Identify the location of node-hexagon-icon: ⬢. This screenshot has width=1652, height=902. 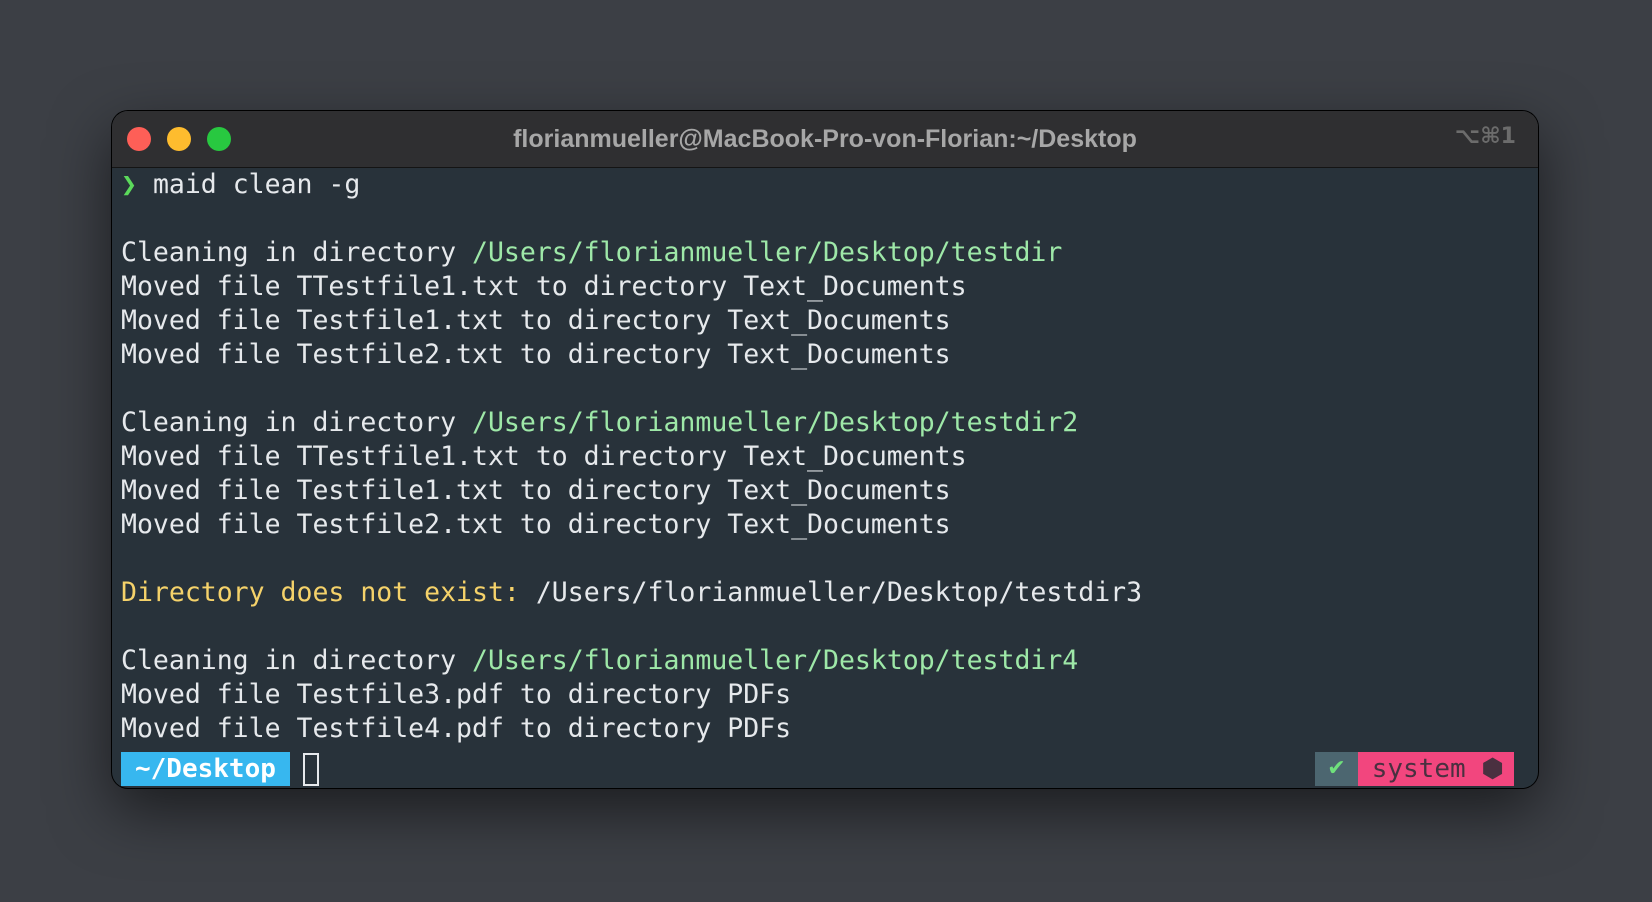
(1492, 769).